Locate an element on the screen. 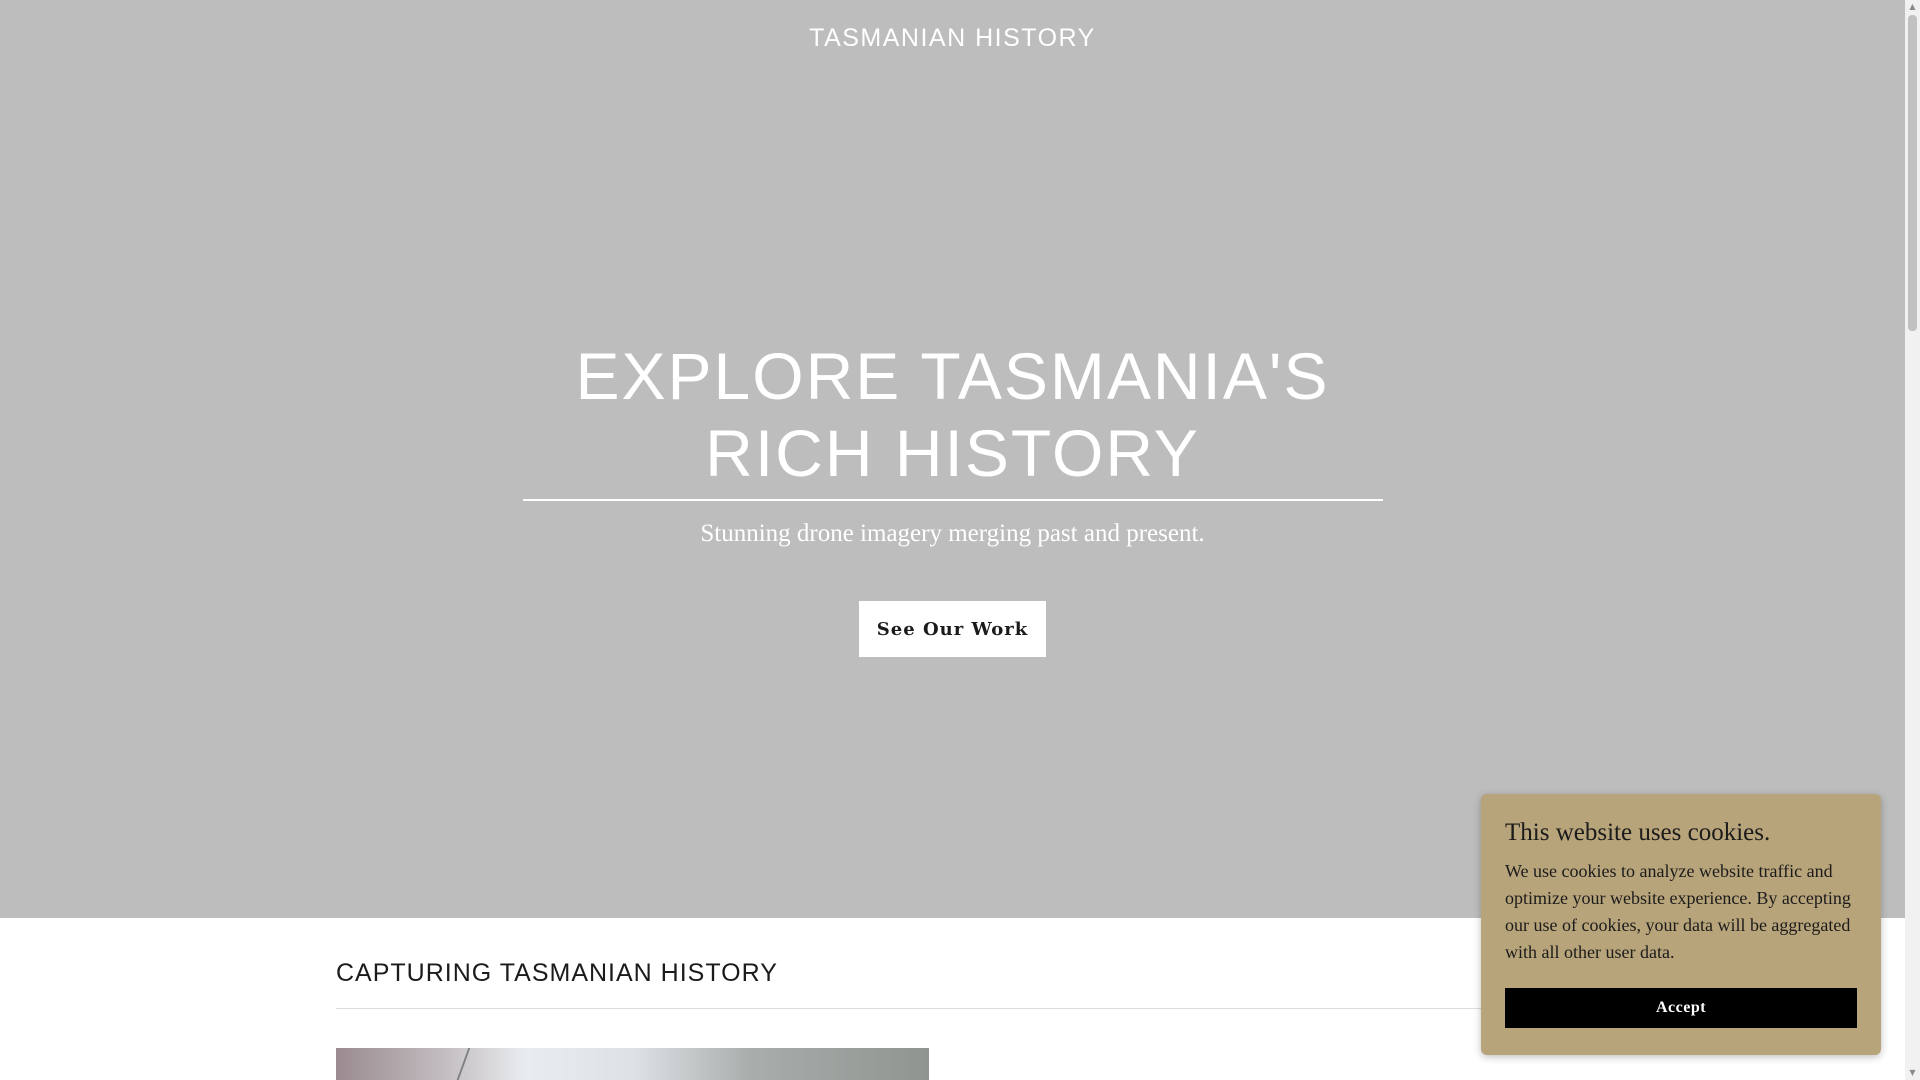  cookie-banner-title: This website uses cookies. is located at coordinates (1638, 832).